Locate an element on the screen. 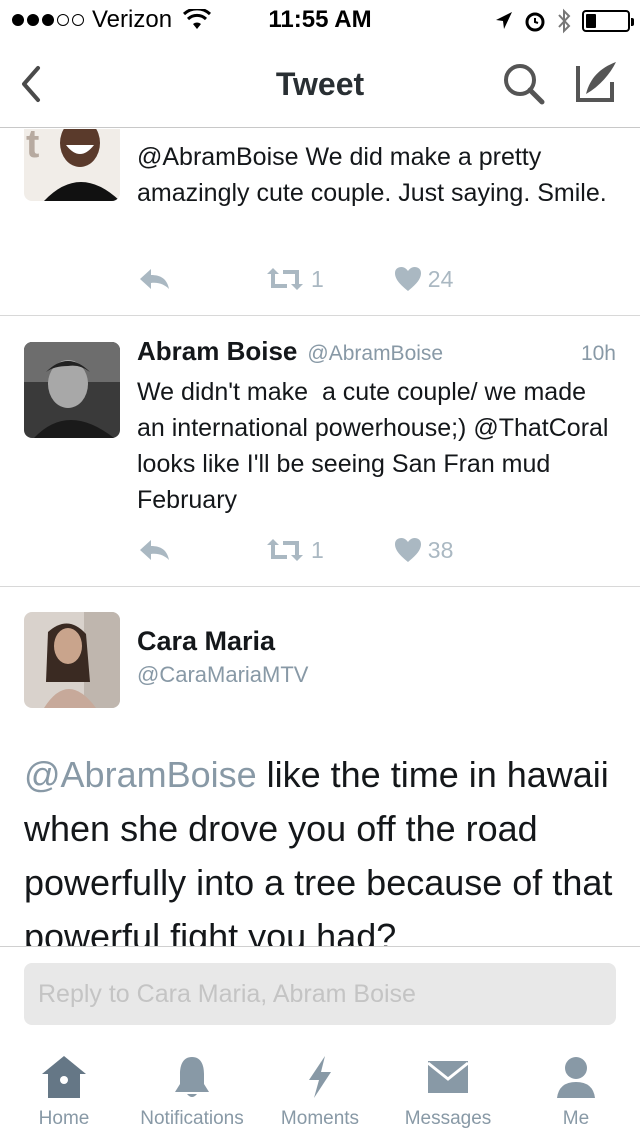 The image size is (640, 1136). tab-label: Me is located at coordinates (576, 1118).